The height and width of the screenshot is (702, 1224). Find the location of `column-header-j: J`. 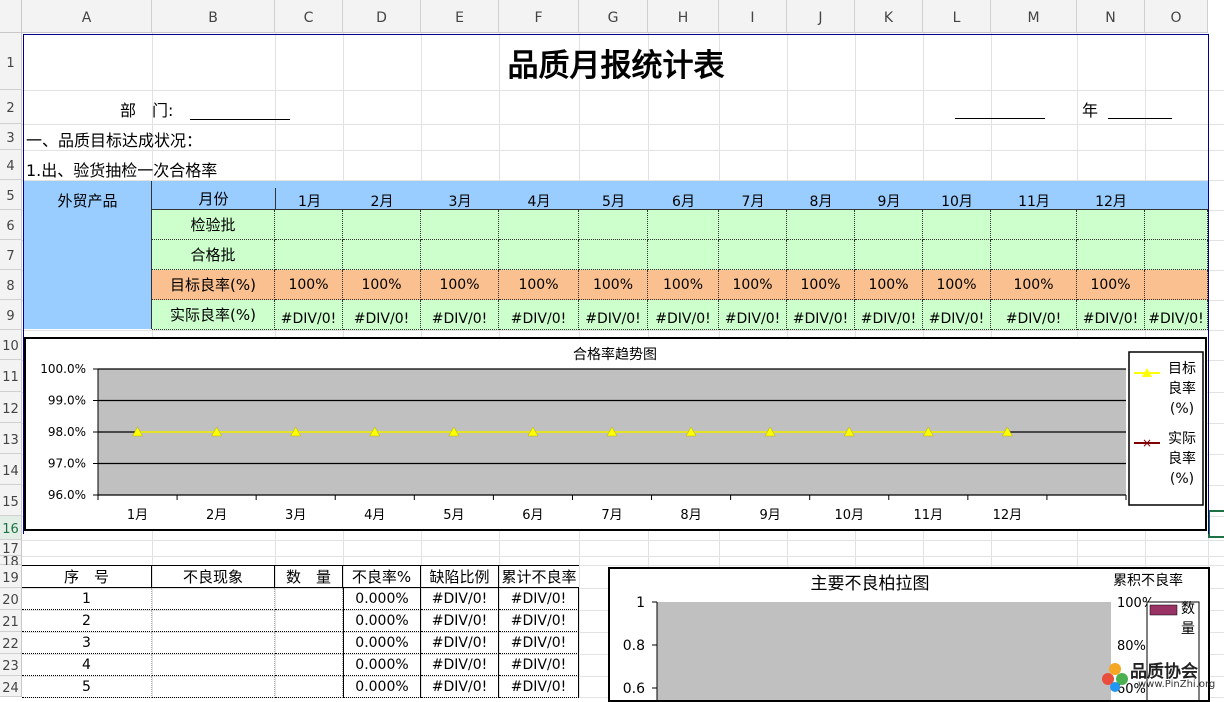

column-header-j: J is located at coordinates (821, 16).